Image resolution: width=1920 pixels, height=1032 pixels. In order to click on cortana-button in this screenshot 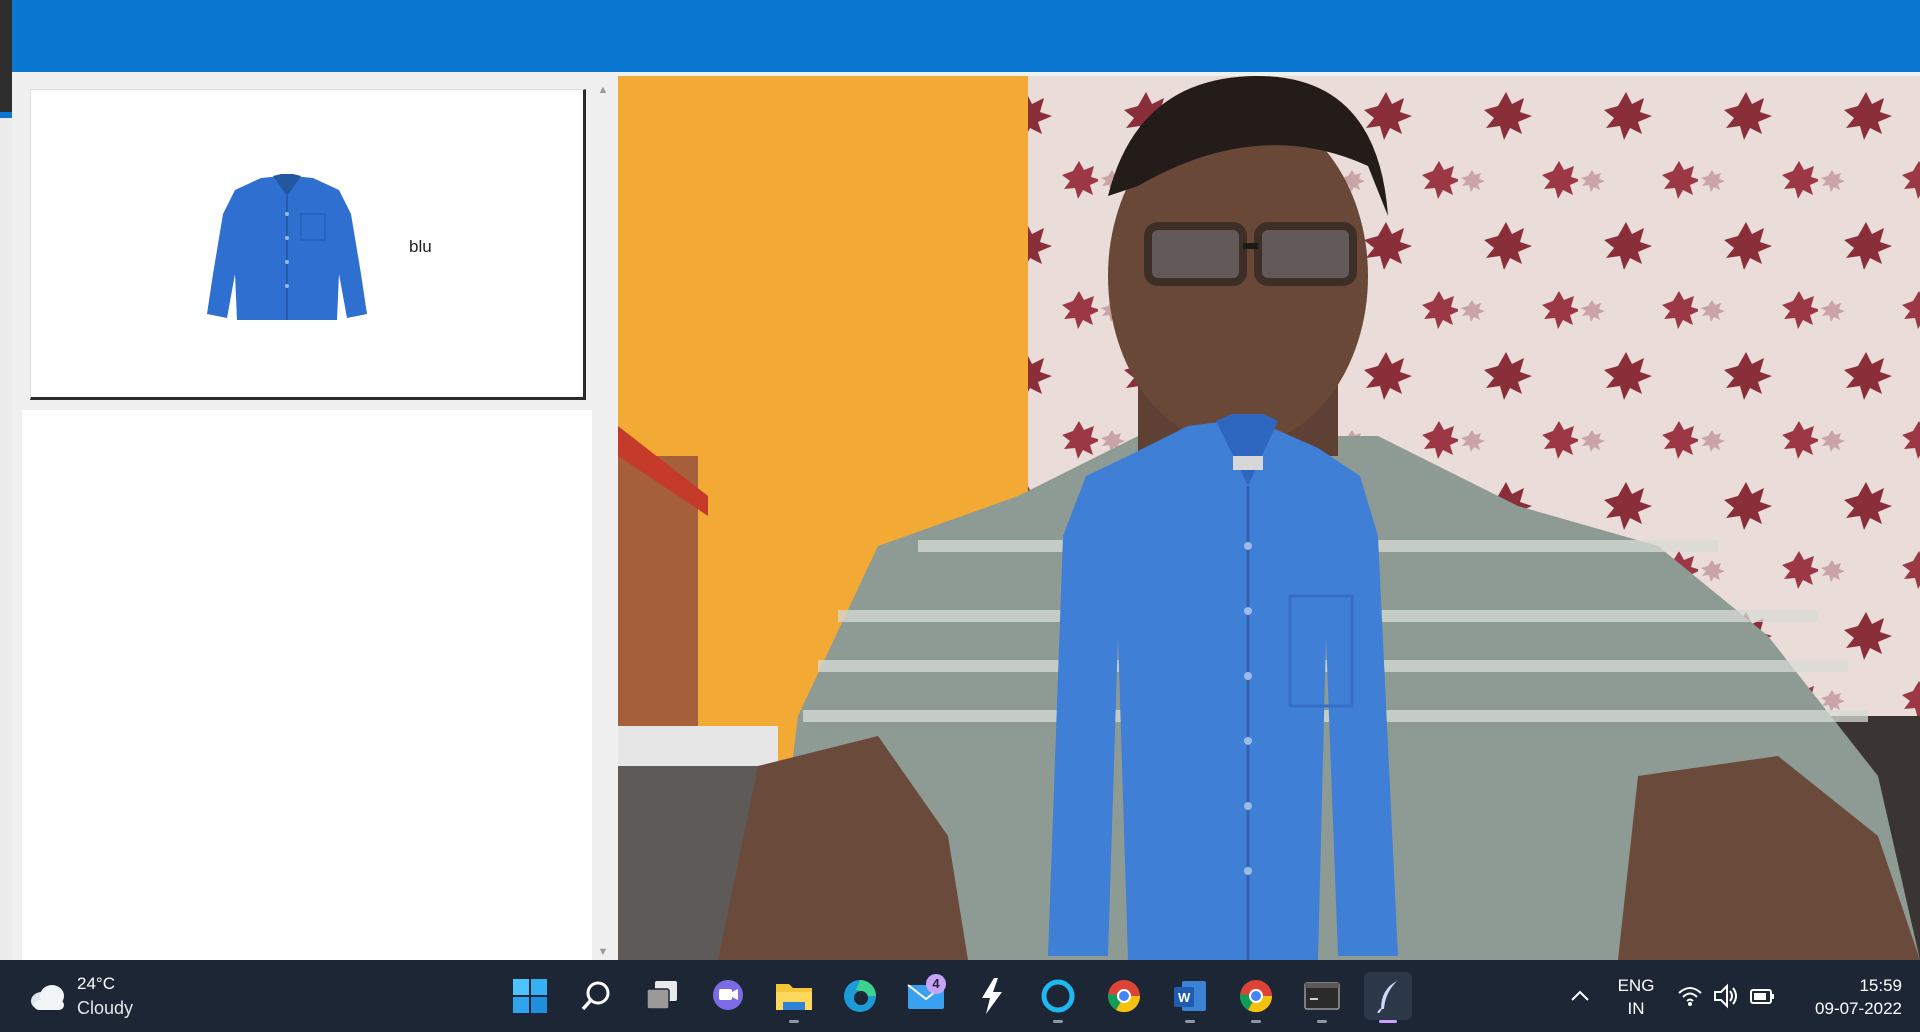, I will do `click(1058, 997)`.